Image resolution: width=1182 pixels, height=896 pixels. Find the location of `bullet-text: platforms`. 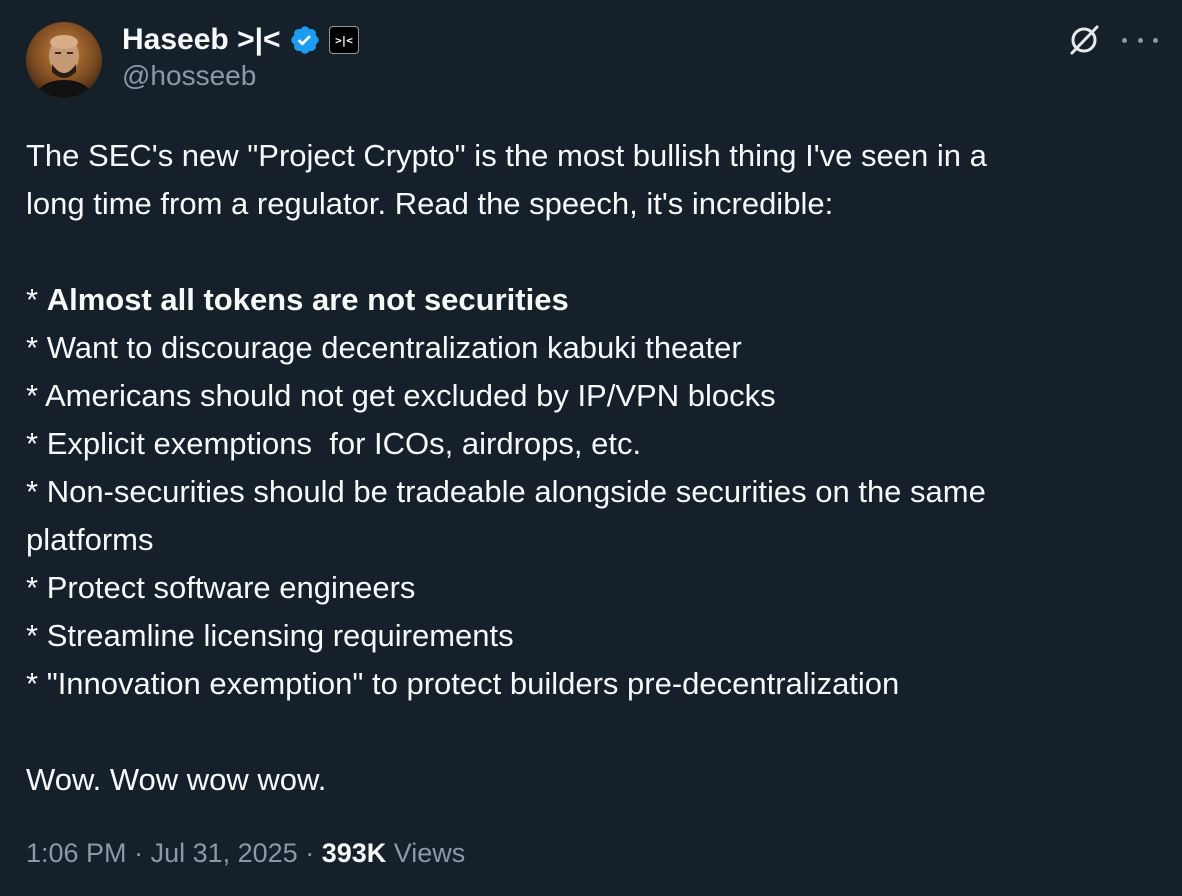

bullet-text: platforms is located at coordinates (90, 539).